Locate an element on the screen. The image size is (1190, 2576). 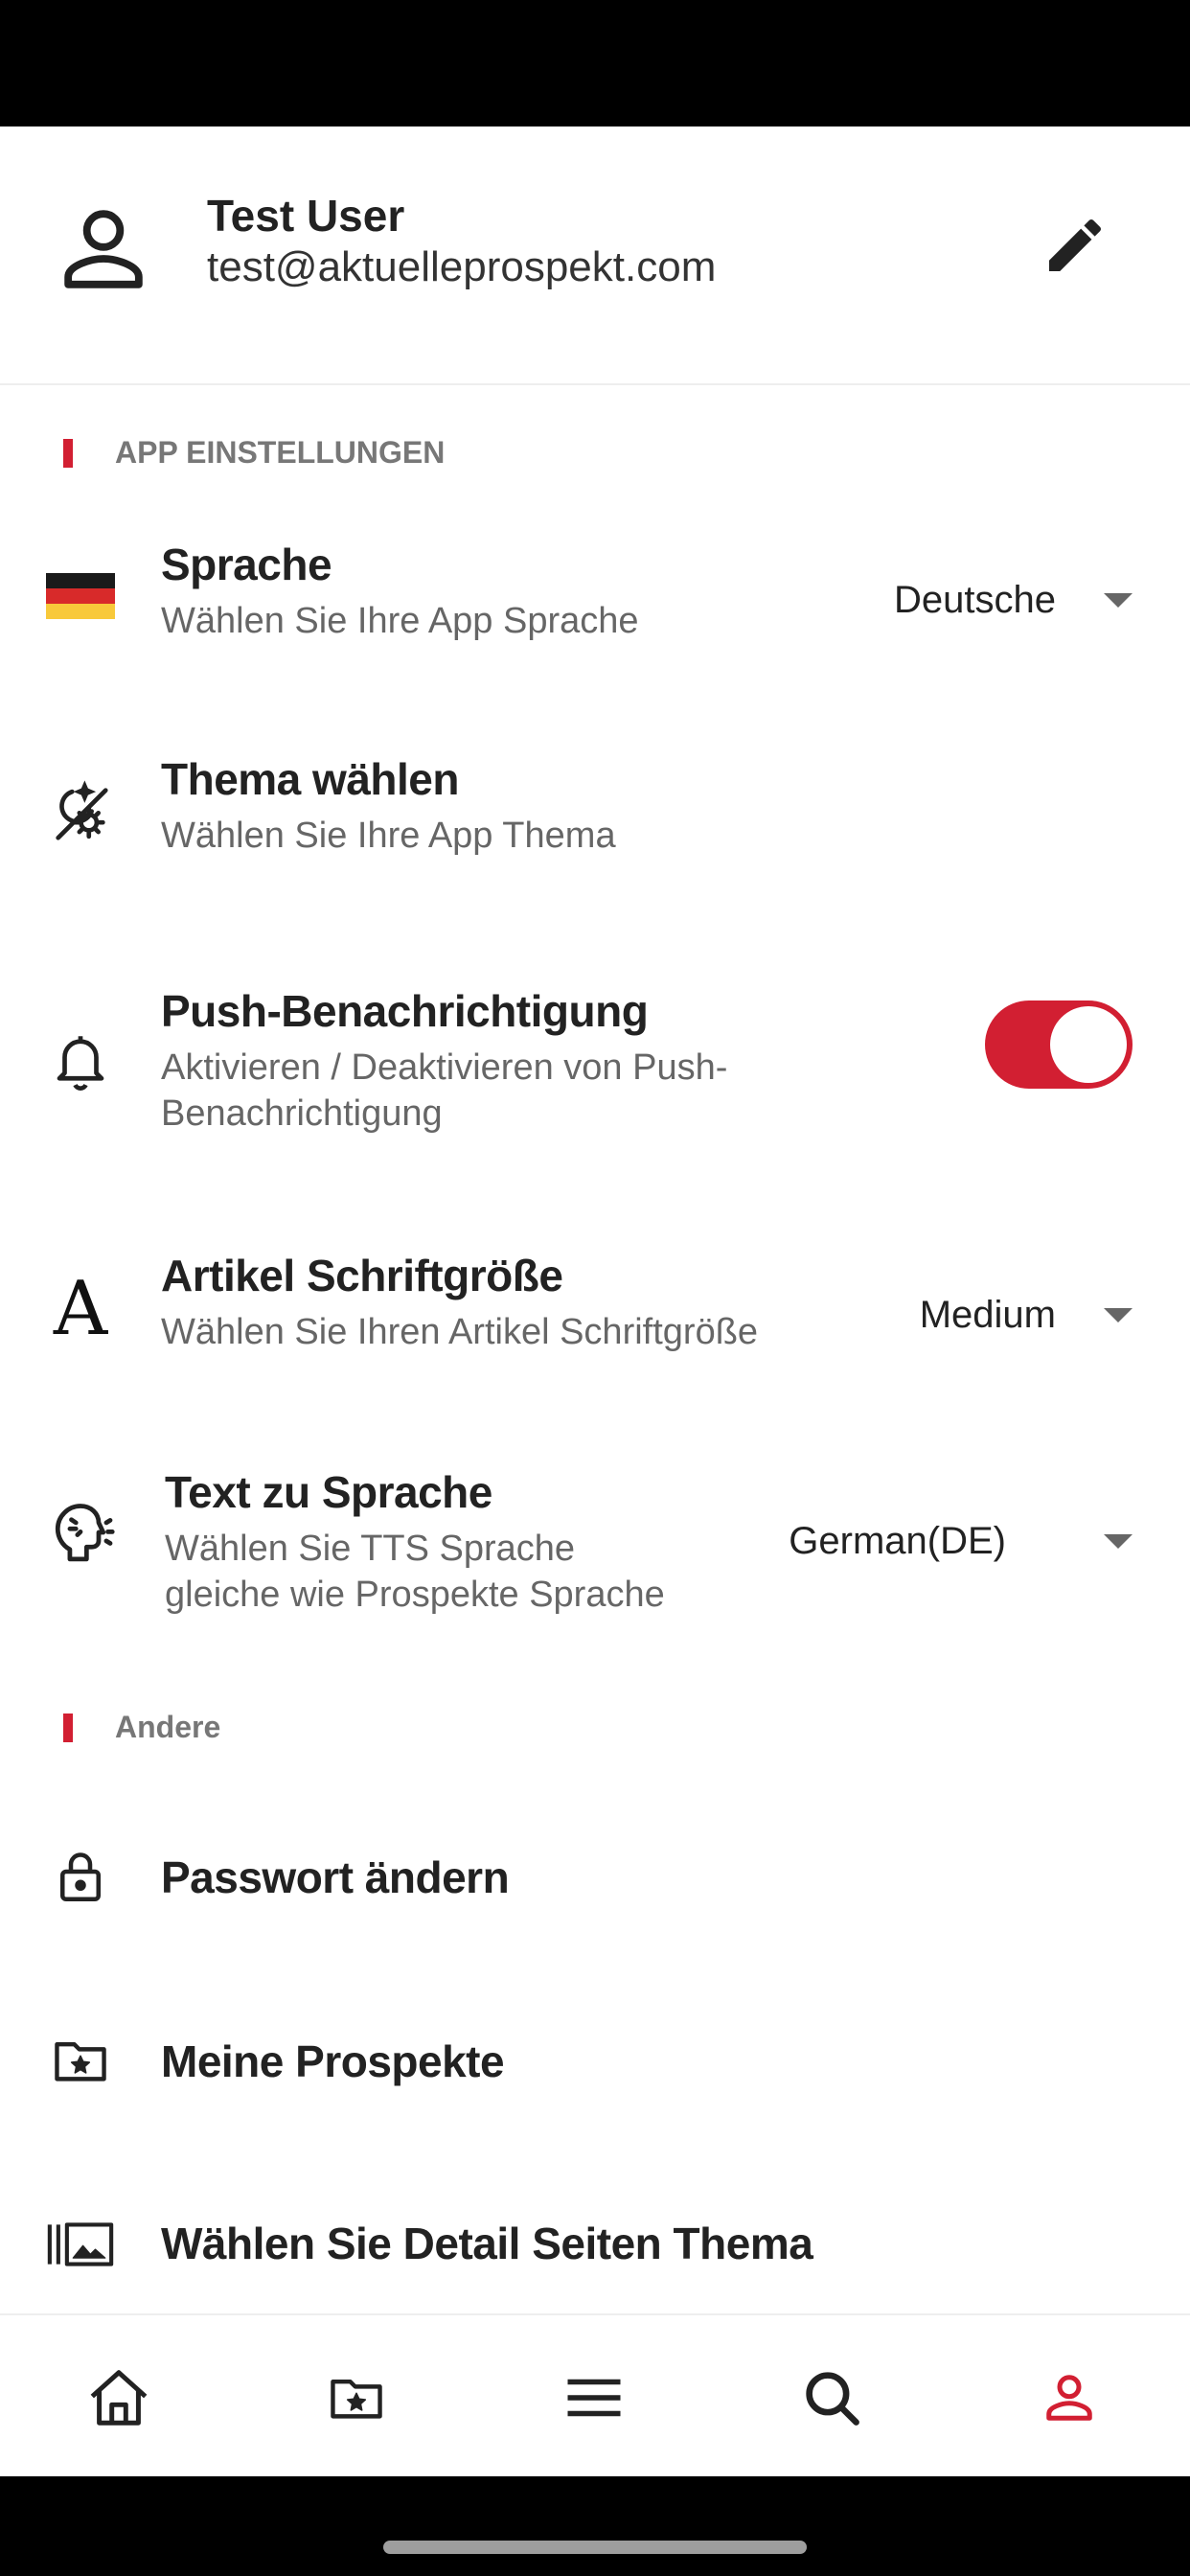
font-size-icon: A is located at coordinates (81, 1309).